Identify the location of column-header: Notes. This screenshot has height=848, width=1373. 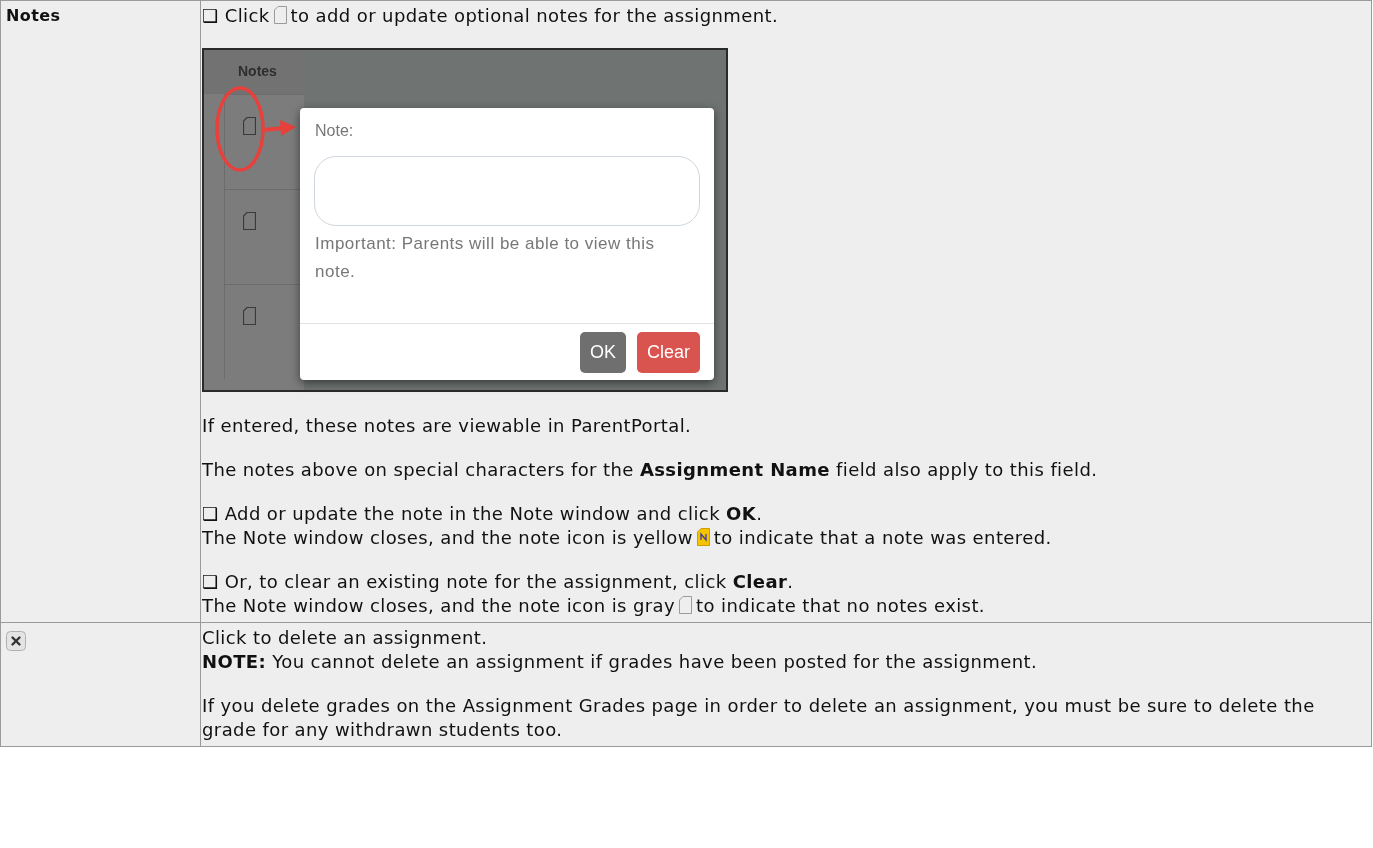
(254, 72).